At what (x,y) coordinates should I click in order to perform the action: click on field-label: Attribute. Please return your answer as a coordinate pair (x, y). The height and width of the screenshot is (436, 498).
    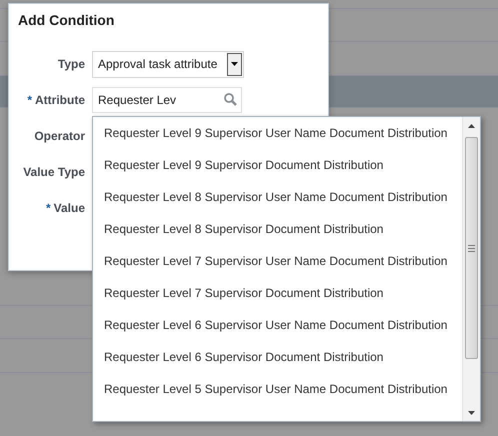
    Looking at the image, I should click on (60, 100).